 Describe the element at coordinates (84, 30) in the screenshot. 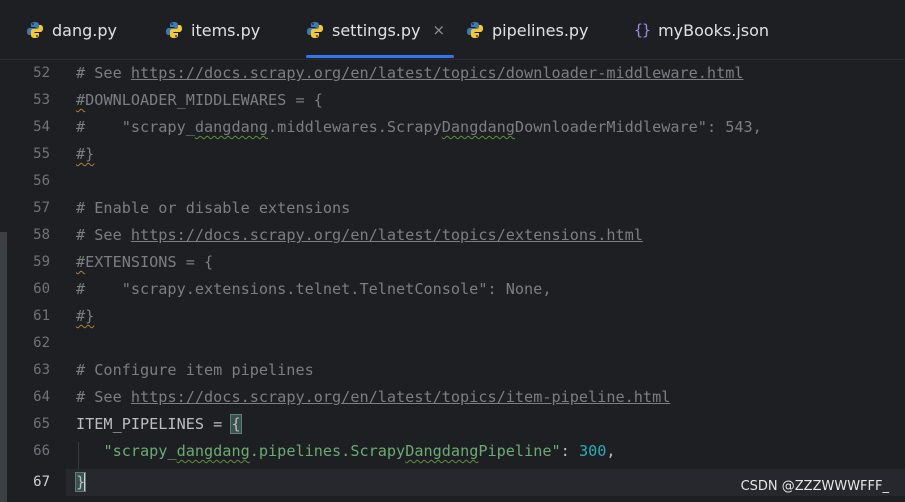

I see `tab-label: dang.py` at that location.